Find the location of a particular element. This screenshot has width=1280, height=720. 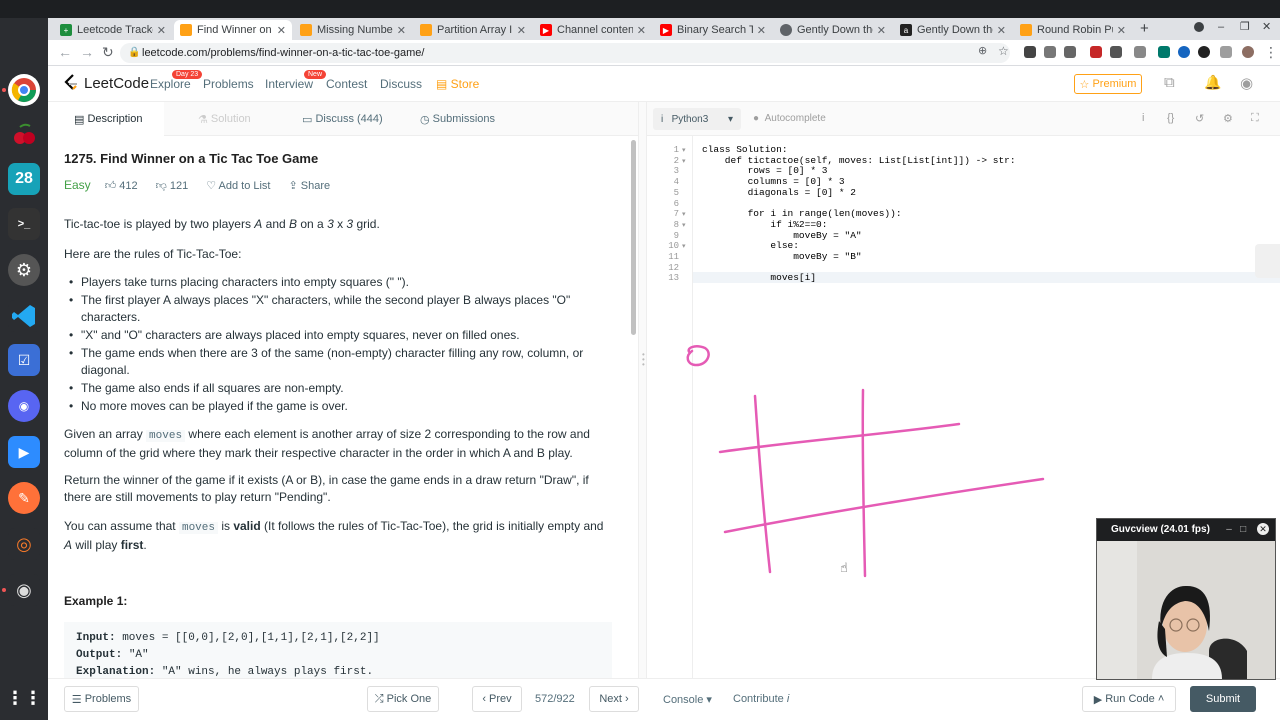

app-grid-icon: ⋮⋮ is located at coordinates (24, 698).